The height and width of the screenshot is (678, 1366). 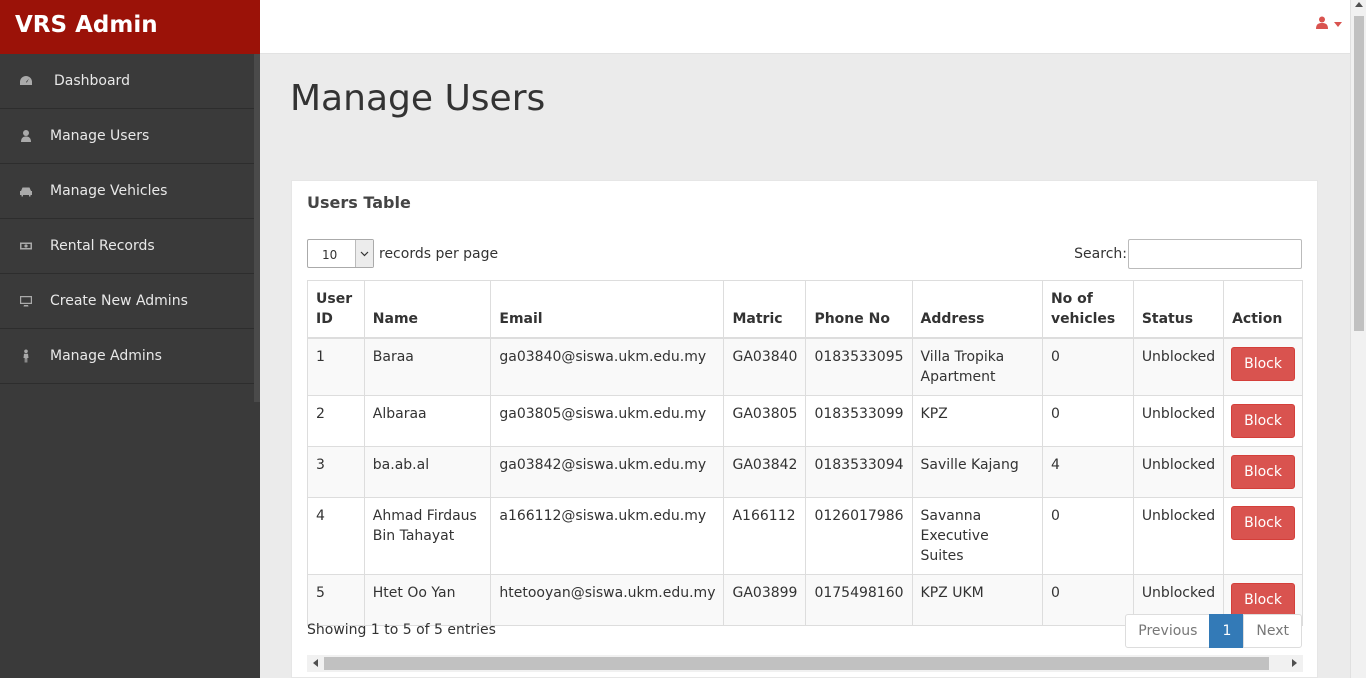 I want to click on page-title: Manage Users, so click(x=418, y=98).